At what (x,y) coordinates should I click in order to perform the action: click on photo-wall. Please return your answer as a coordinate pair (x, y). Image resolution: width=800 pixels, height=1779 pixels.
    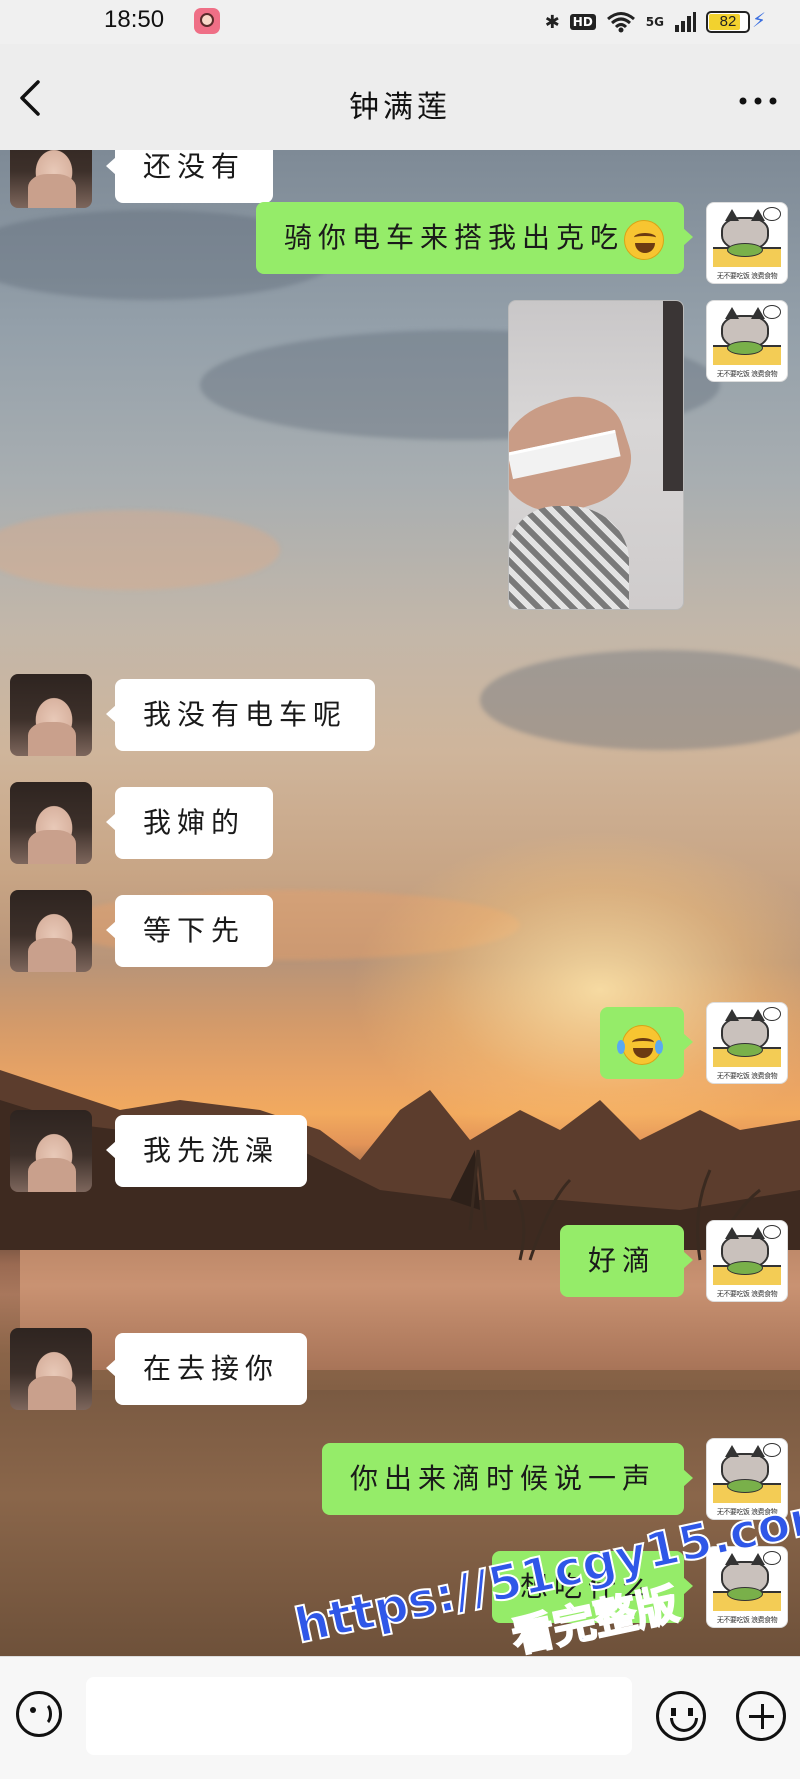
    Looking at the image, I should click on (673, 396).